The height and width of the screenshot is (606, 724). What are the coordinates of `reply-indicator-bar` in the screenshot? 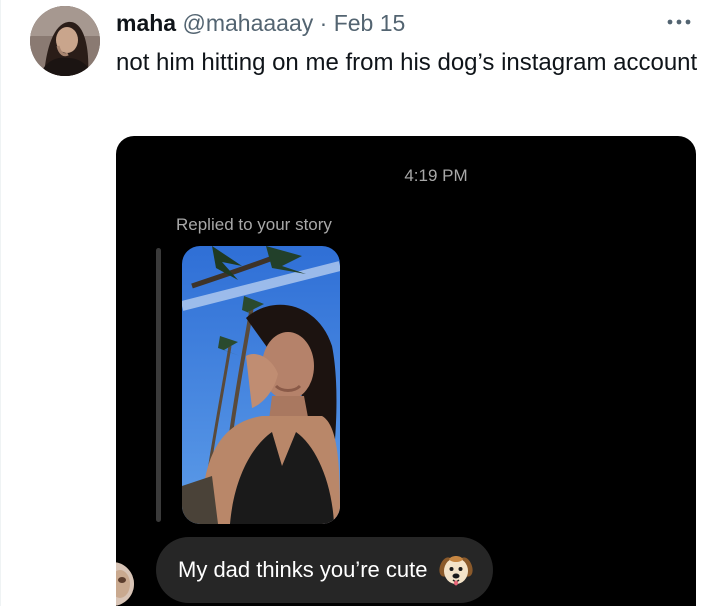 It's located at (158, 385).